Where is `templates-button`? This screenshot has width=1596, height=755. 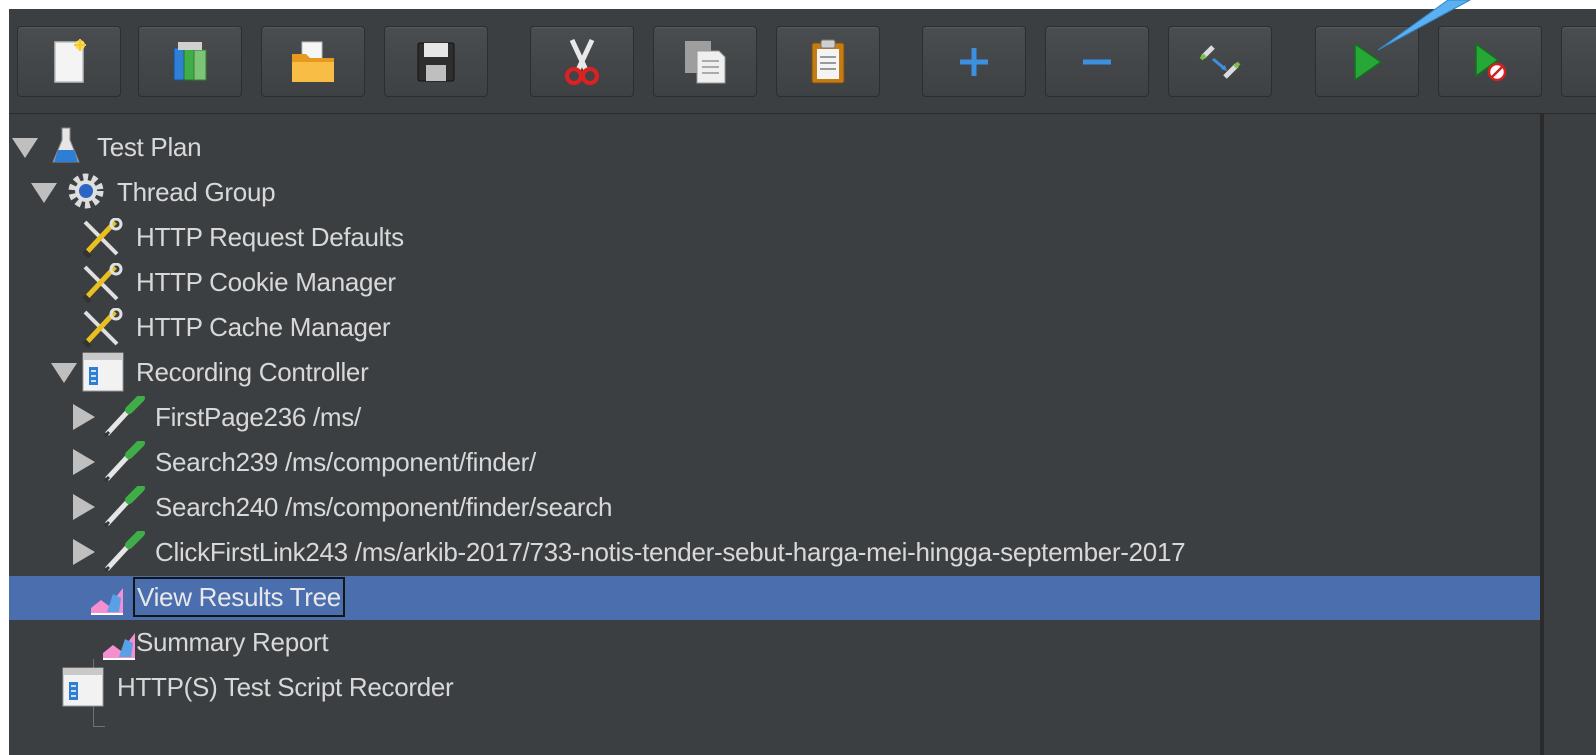
templates-button is located at coordinates (190, 61).